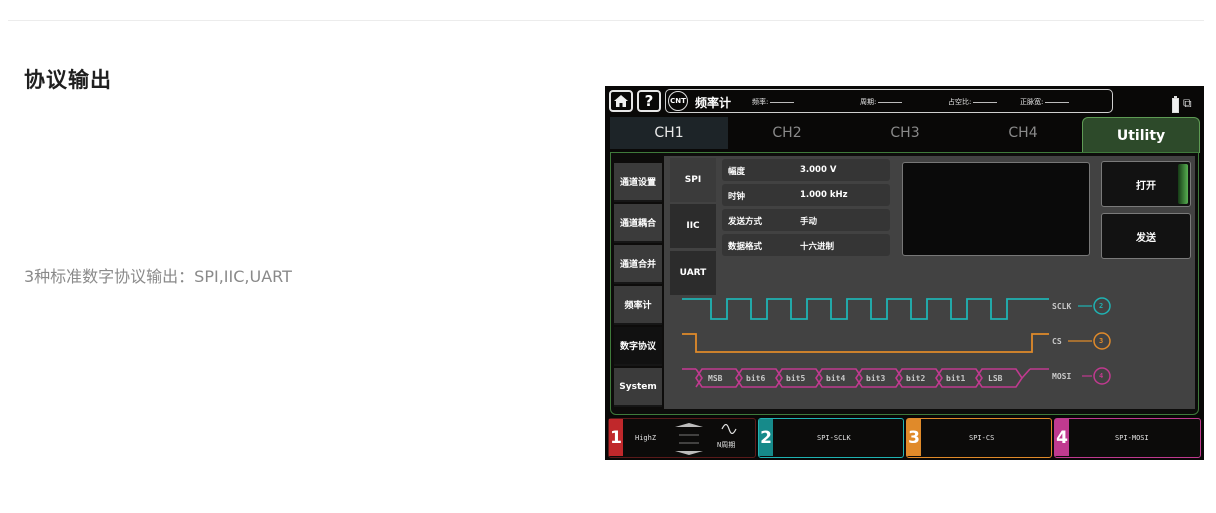  Describe the element at coordinates (638, 387) in the screenshot. I see `menu-system: System` at that location.